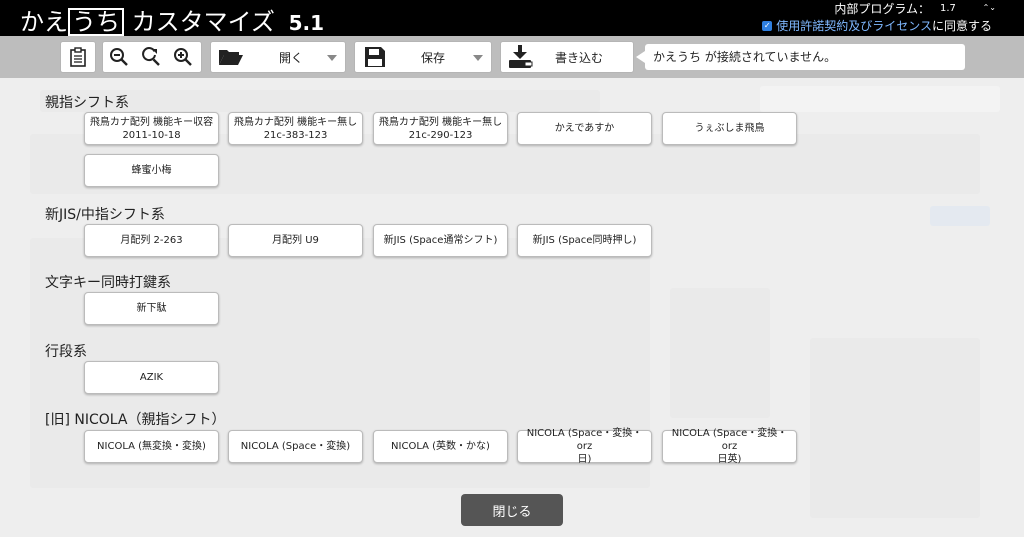 This screenshot has height=537, width=1024. What do you see at coordinates (44, 22) in the screenshot?
I see `app-name-prefix: かえ` at bounding box center [44, 22].